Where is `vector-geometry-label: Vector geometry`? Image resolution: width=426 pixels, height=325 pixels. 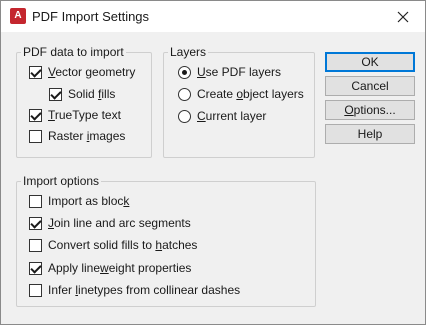
vector-geometry-label: Vector geometry is located at coordinates (92, 72).